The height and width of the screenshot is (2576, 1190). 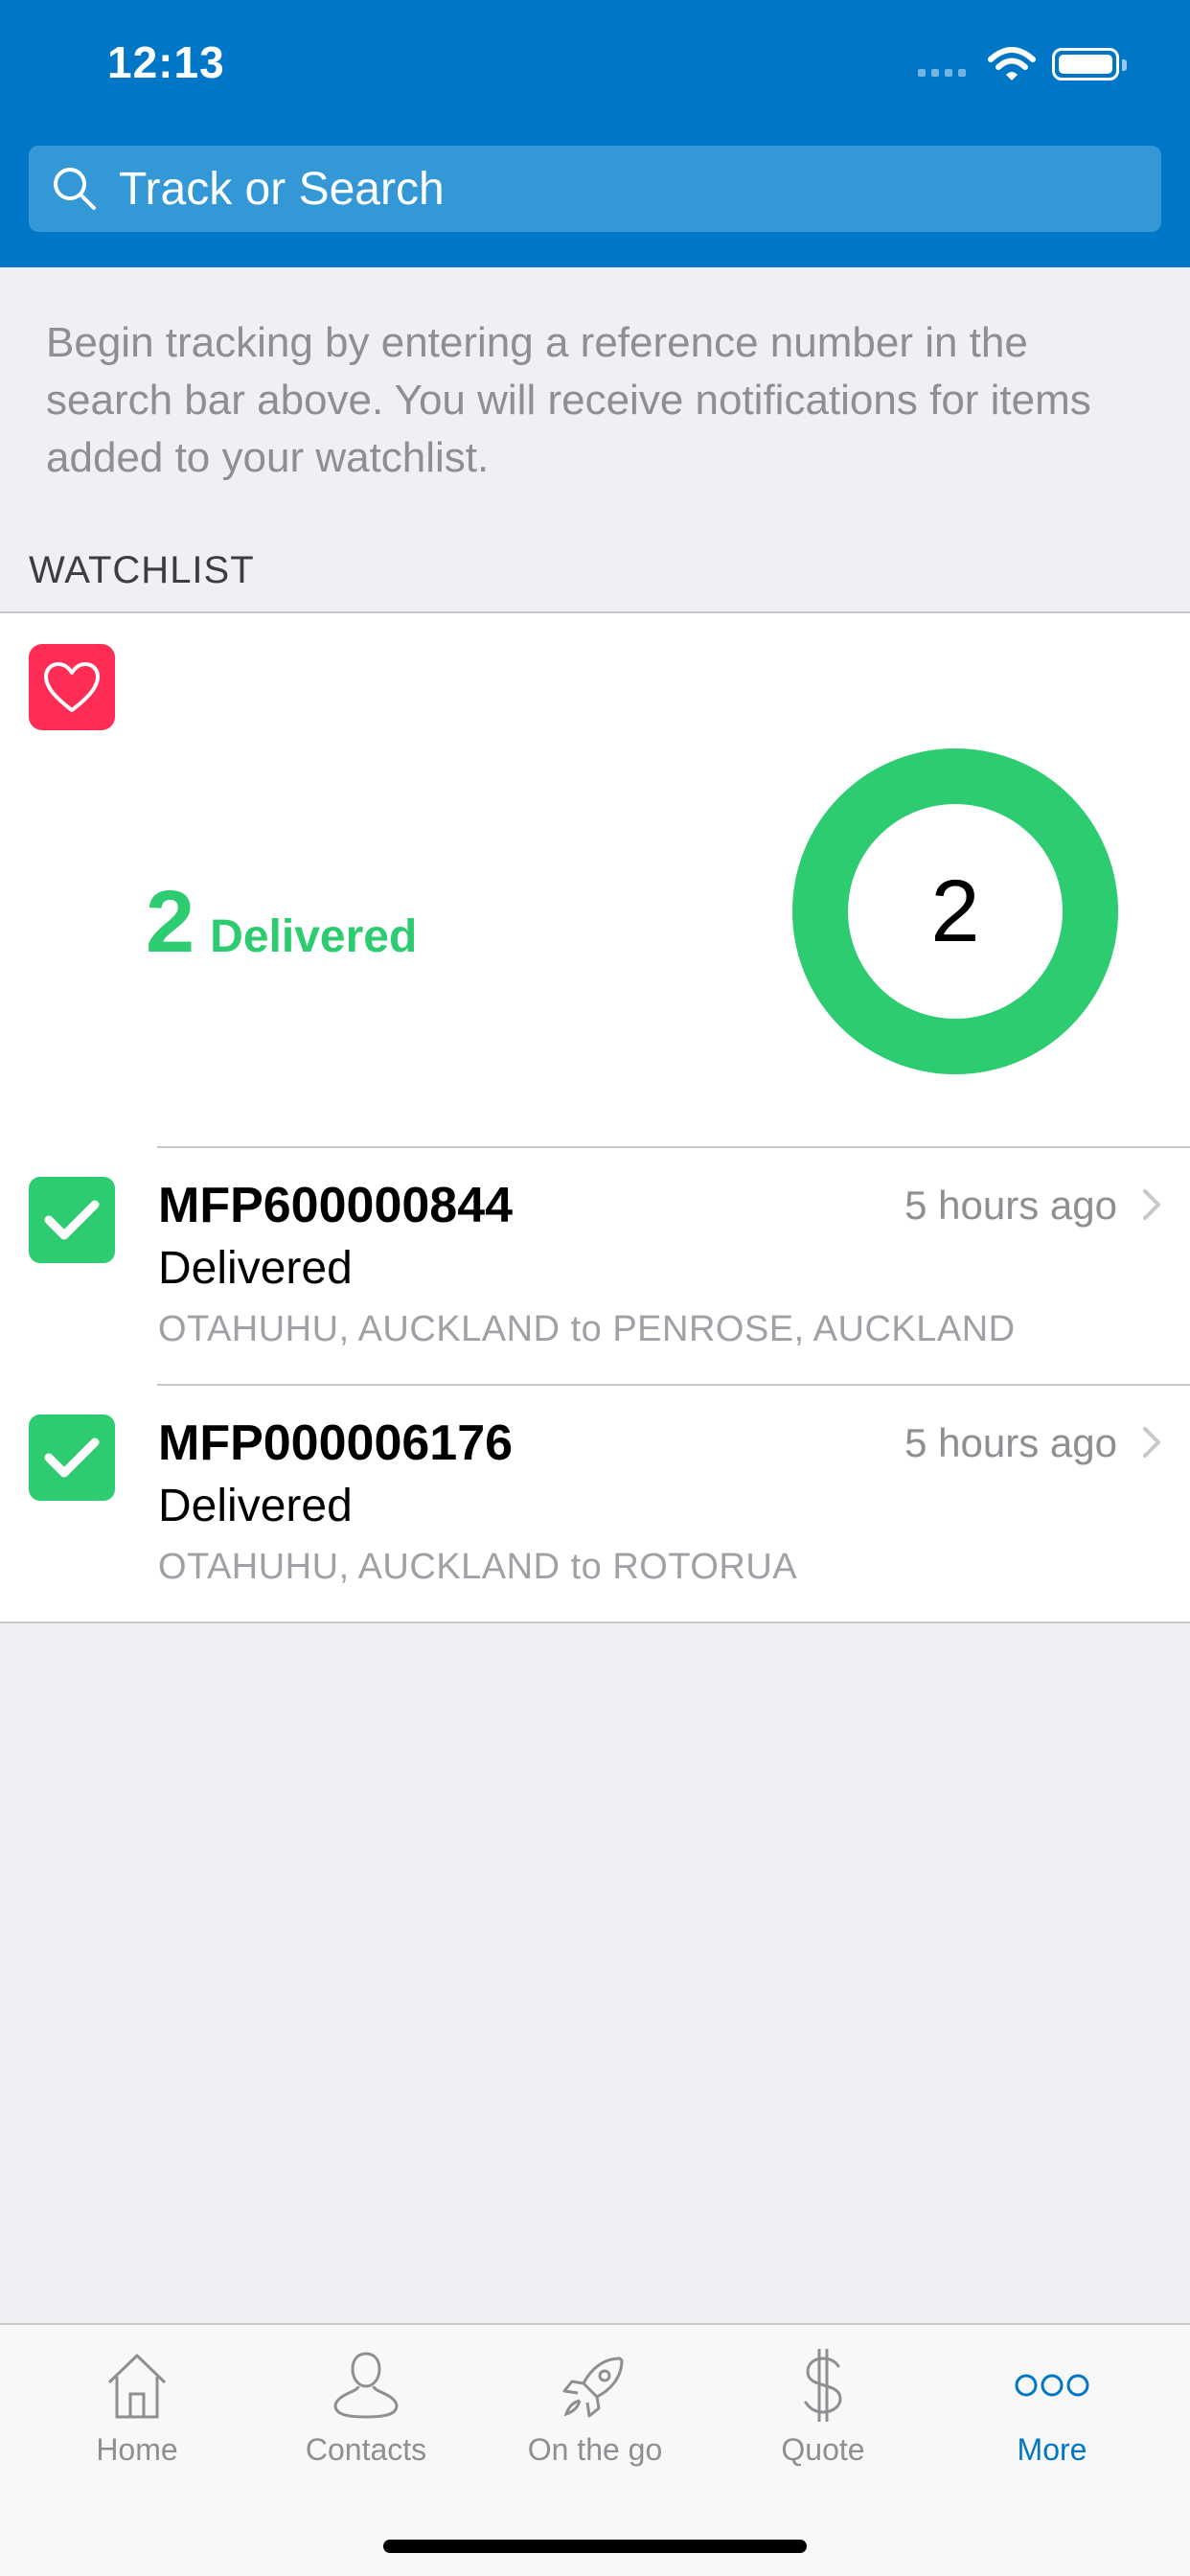 What do you see at coordinates (137, 2449) in the screenshot?
I see `tab-label: Home` at bounding box center [137, 2449].